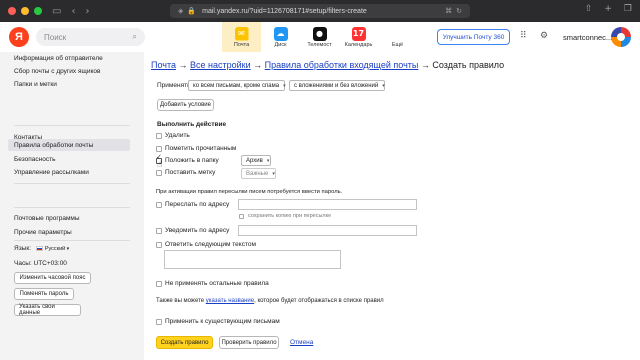  I want to click on mark-read-checkbox, so click(159, 149).